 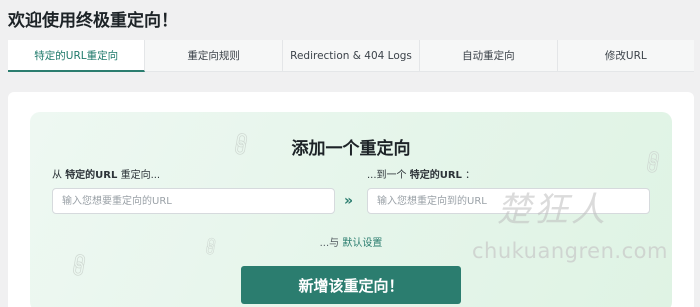 What do you see at coordinates (570, 251) in the screenshot?
I see `watermark-url: chukuangren.com` at bounding box center [570, 251].